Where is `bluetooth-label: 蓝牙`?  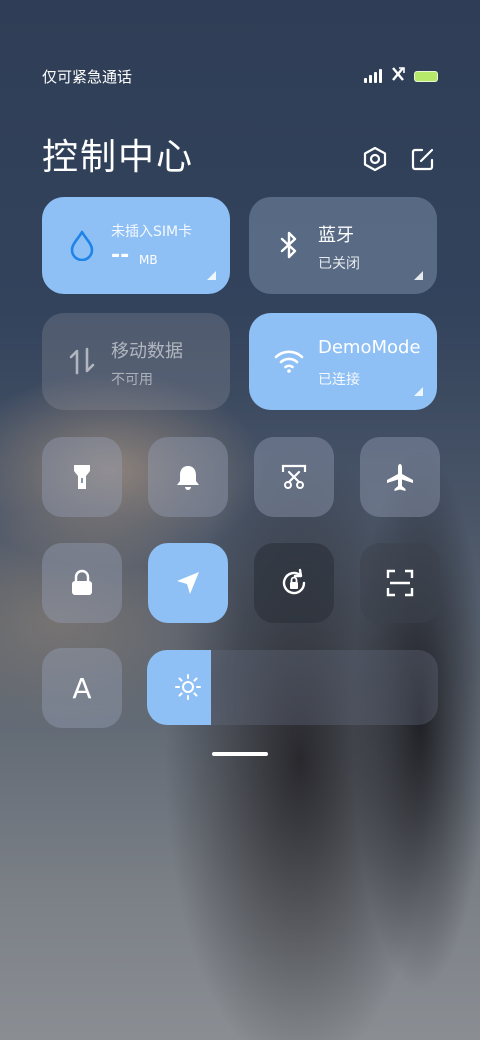 bluetooth-label: 蓝牙 is located at coordinates (336, 235).